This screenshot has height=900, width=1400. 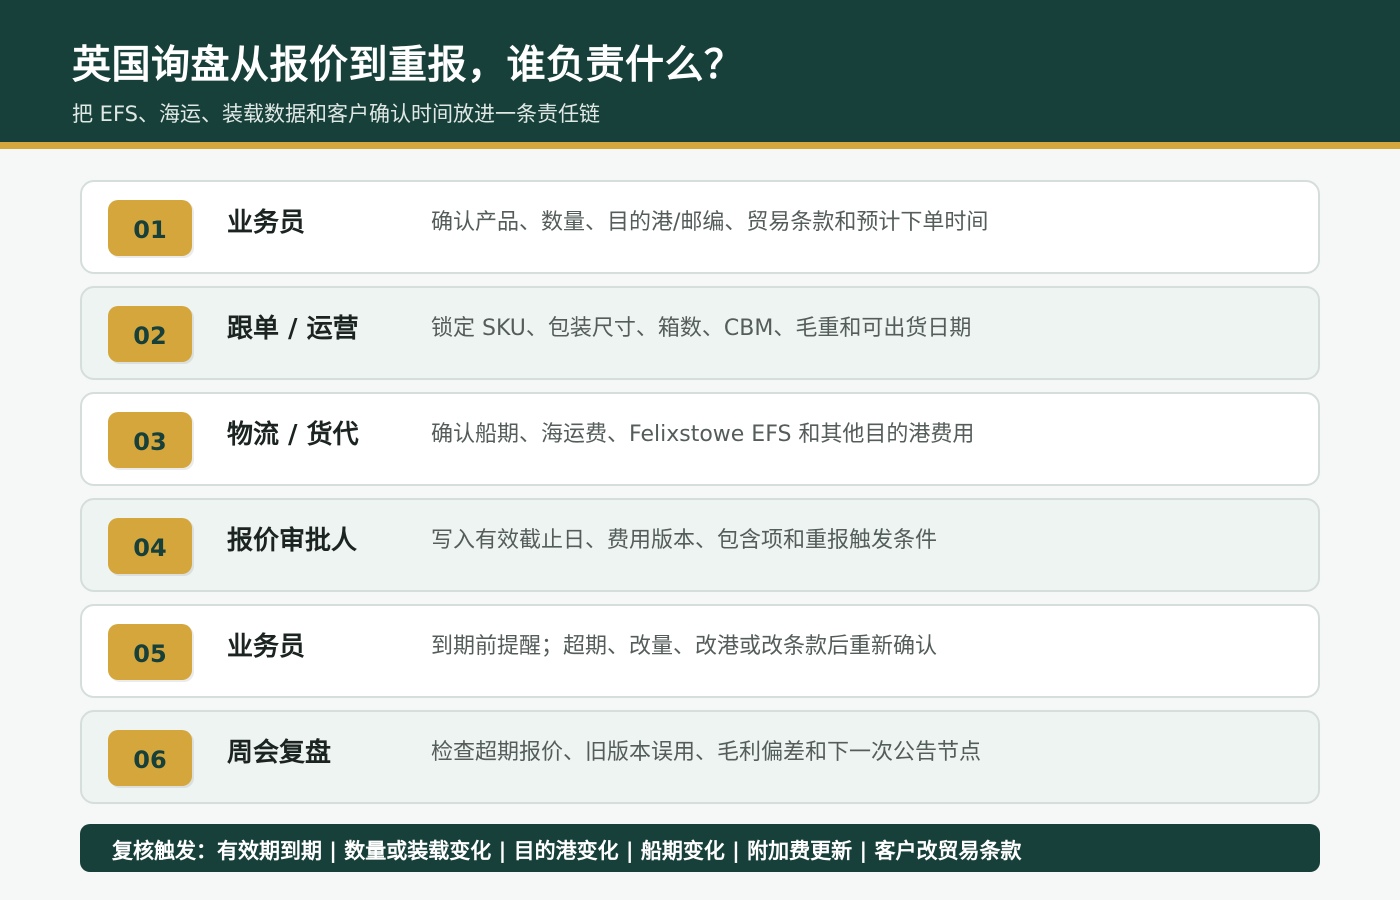 I want to click on step-number-badge: 04, so click(x=150, y=546).